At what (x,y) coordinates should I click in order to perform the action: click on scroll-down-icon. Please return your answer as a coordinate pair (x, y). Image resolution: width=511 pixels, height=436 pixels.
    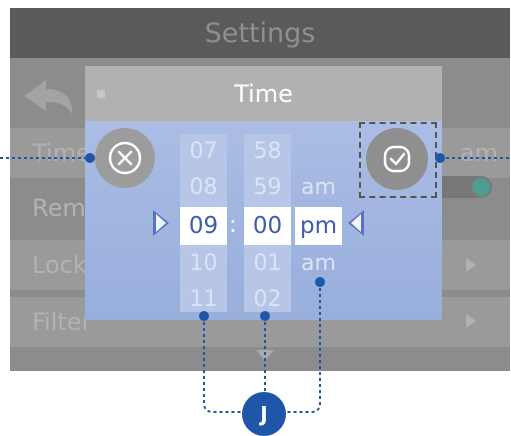
    Looking at the image, I should click on (265, 355).